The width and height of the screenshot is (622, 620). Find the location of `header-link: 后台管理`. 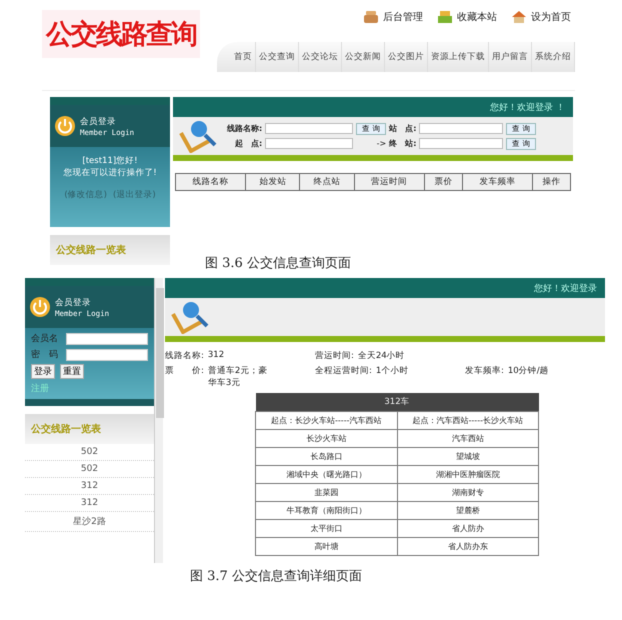

header-link: 后台管理 is located at coordinates (393, 17).